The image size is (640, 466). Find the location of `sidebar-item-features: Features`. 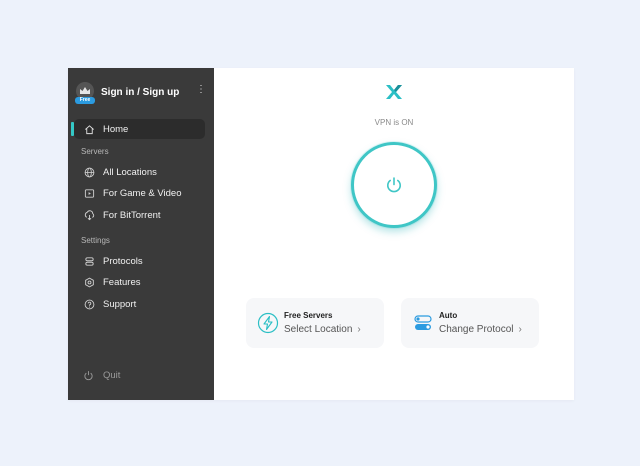

sidebar-item-features: Features is located at coordinates (139, 282).